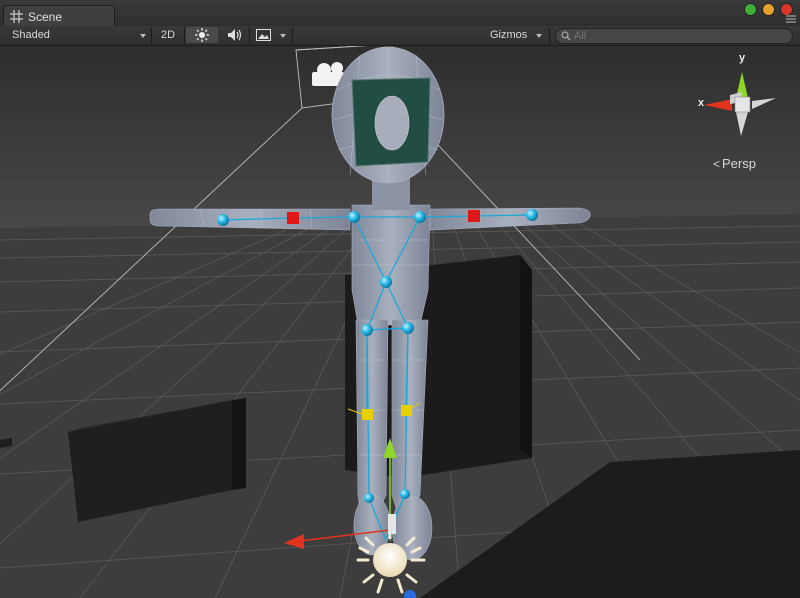 The image size is (800, 598). I want to click on effector-left-elbow, so click(293, 218).